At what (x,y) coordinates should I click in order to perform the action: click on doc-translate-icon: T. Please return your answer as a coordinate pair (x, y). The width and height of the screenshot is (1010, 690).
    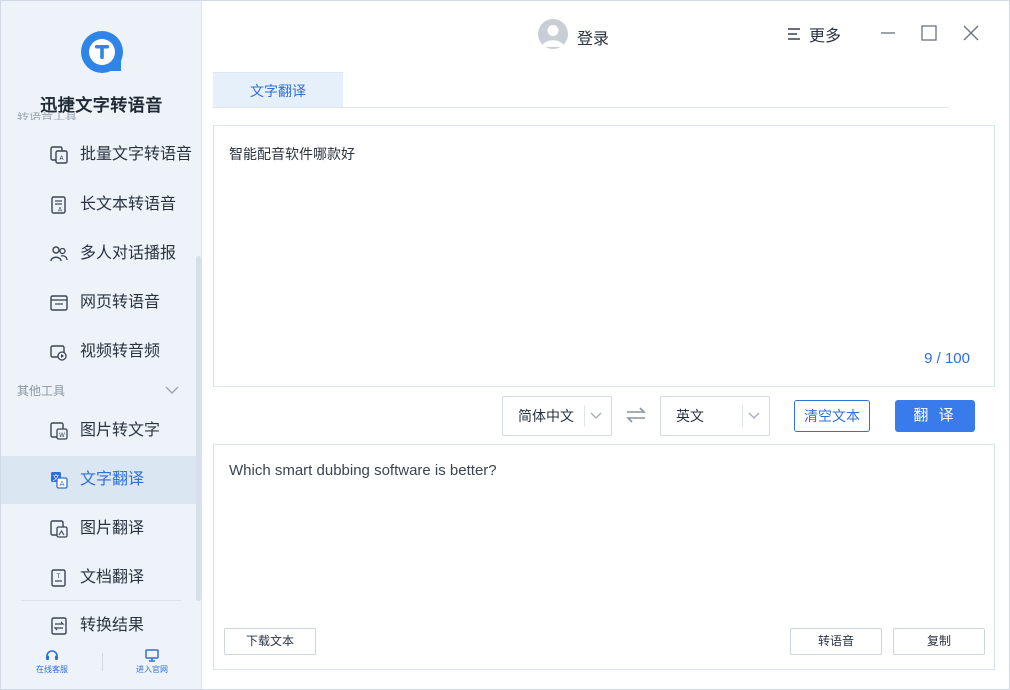
    Looking at the image, I should click on (58, 578).